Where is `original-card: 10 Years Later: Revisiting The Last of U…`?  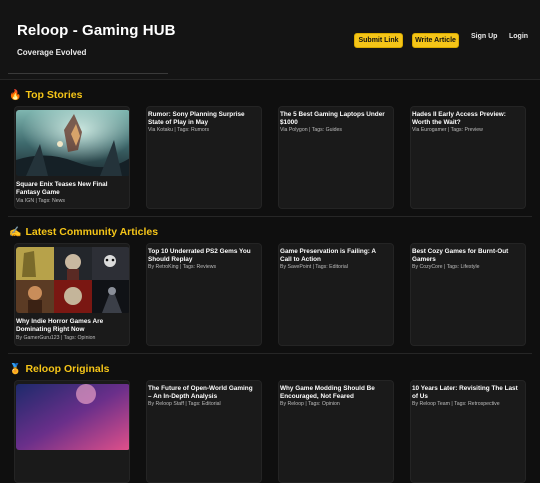 original-card: 10 Years Later: Revisiting The Last of U… is located at coordinates (468, 431).